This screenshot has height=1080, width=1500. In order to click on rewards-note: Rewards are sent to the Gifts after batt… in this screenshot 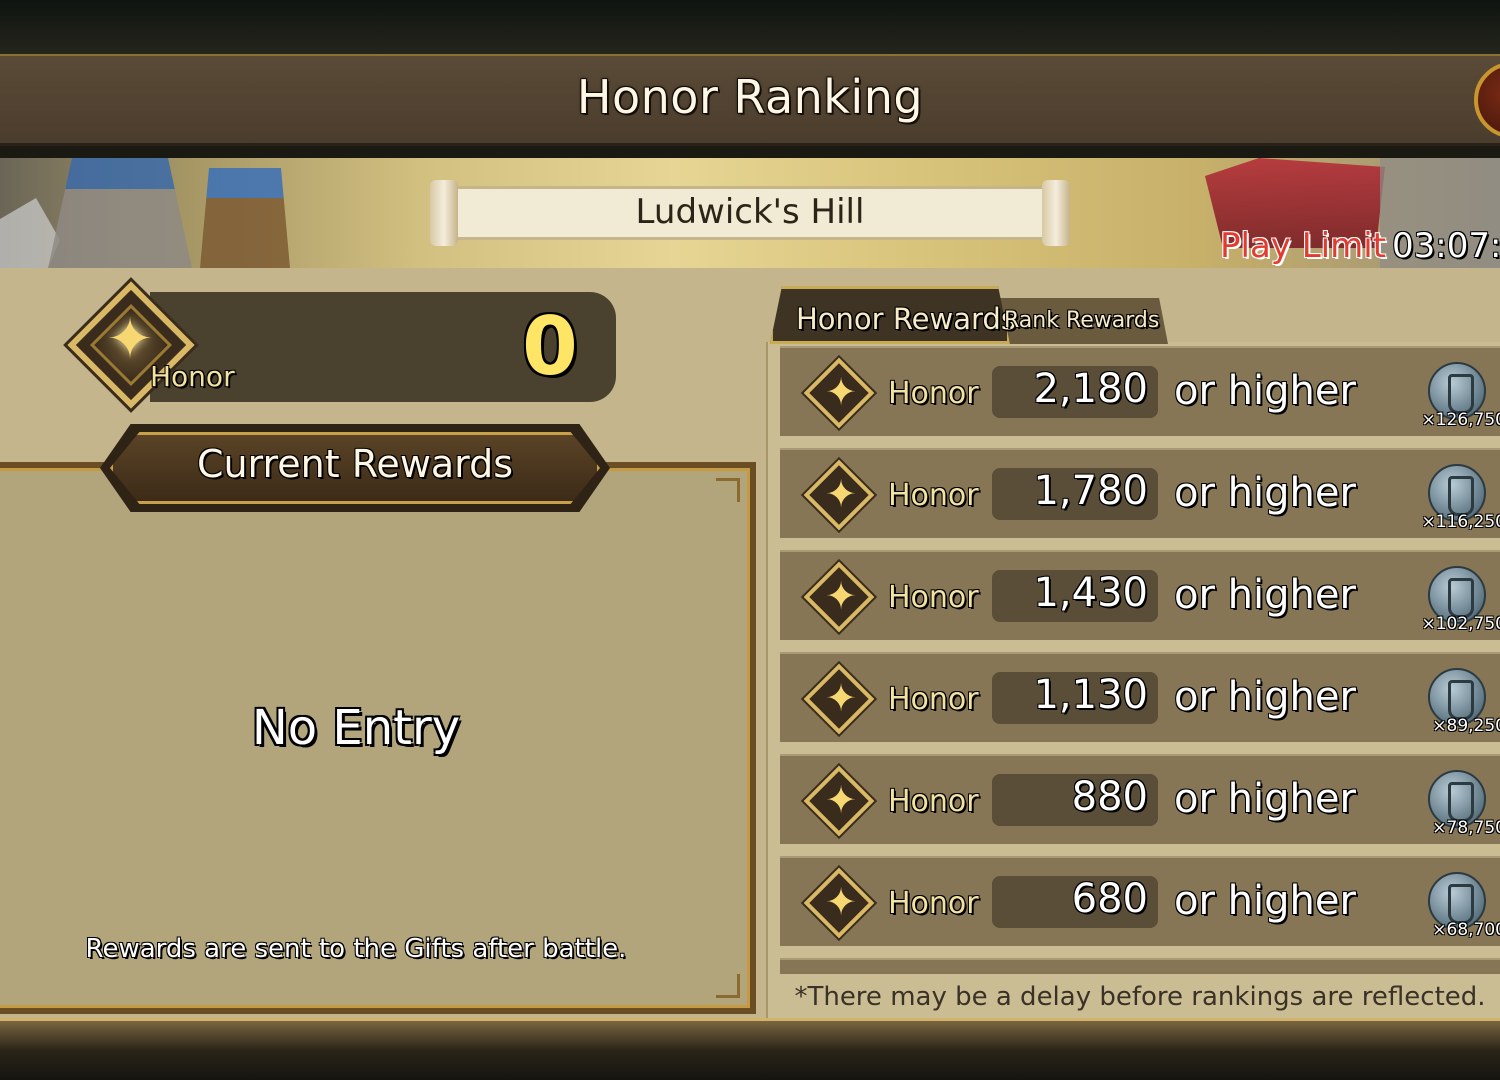, I will do `click(356, 949)`.